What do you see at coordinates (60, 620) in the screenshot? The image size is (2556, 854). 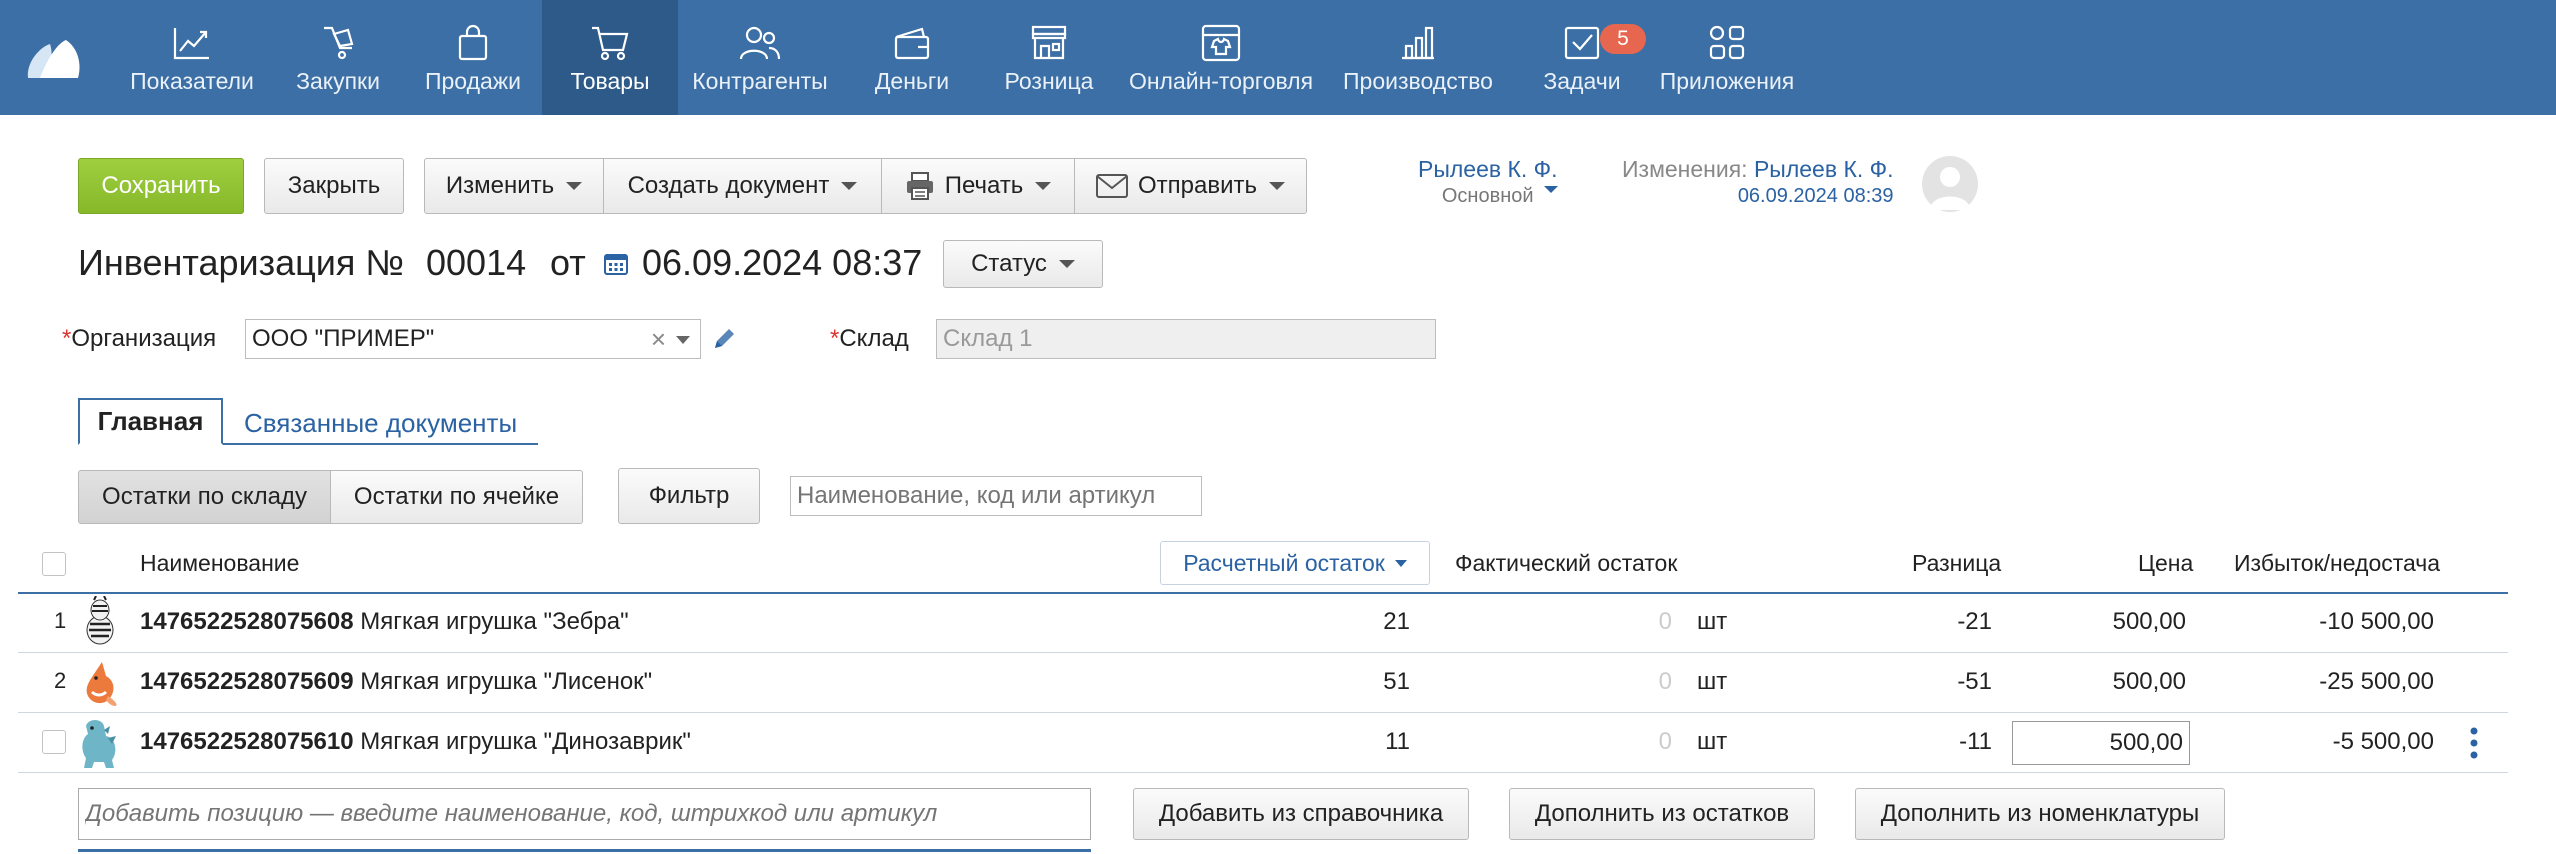 I see `row-number: 1` at bounding box center [60, 620].